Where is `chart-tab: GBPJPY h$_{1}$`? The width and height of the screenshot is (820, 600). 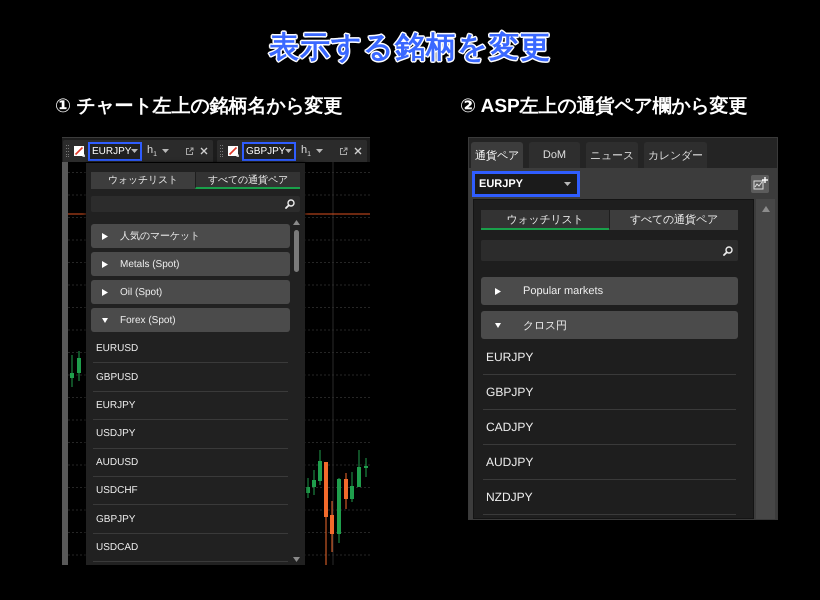 chart-tab: GBPJPY h$_{1}$ is located at coordinates (292, 151).